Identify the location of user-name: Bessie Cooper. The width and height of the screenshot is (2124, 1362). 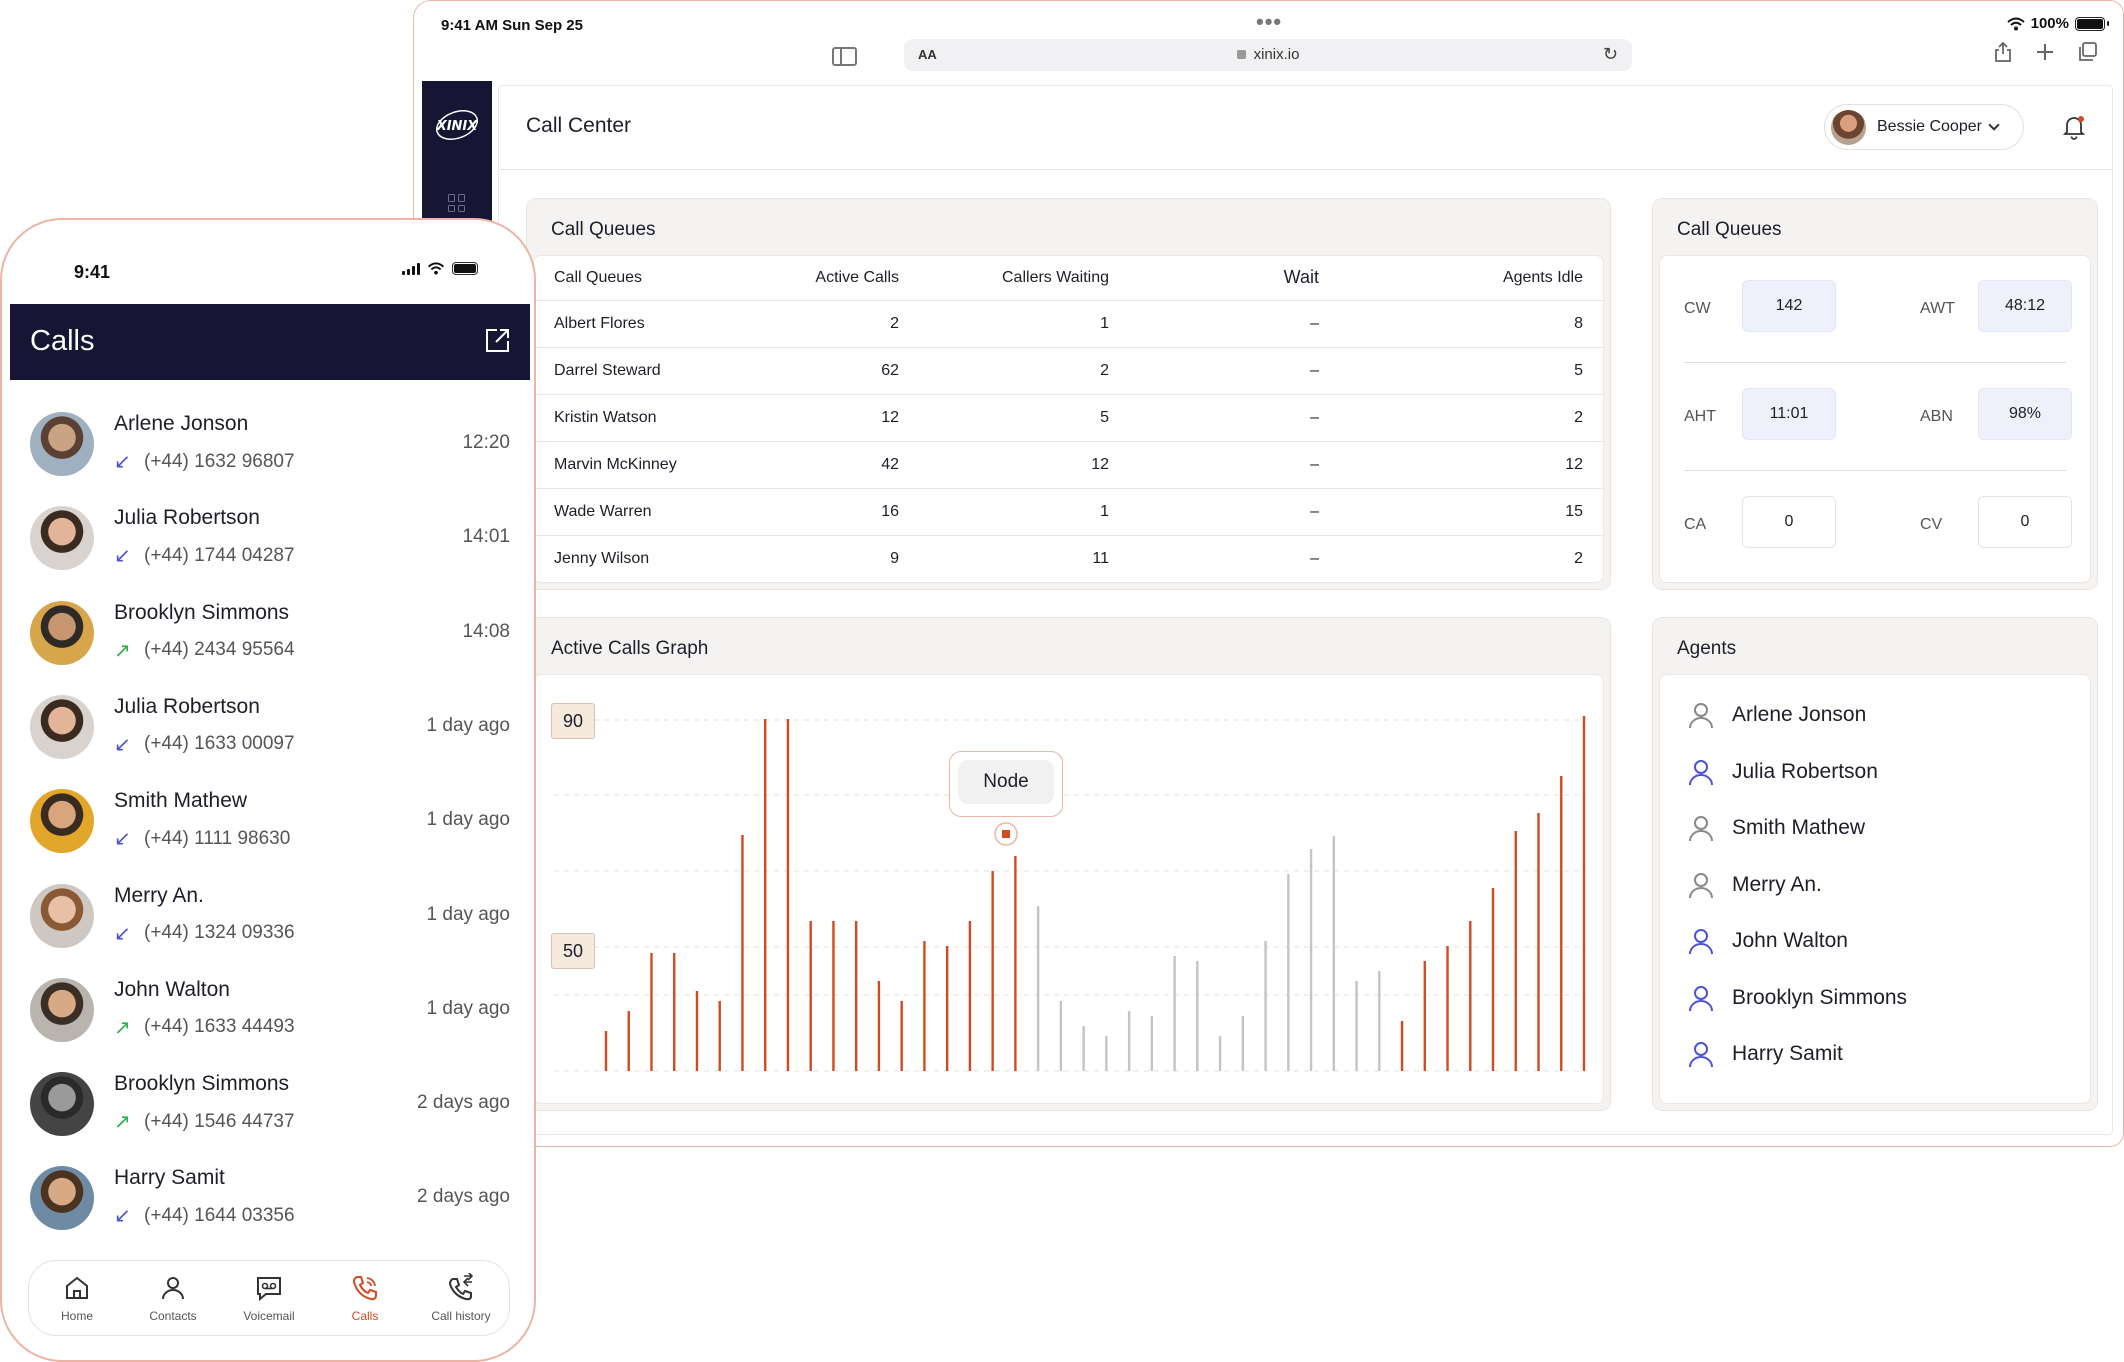
(1929, 126).